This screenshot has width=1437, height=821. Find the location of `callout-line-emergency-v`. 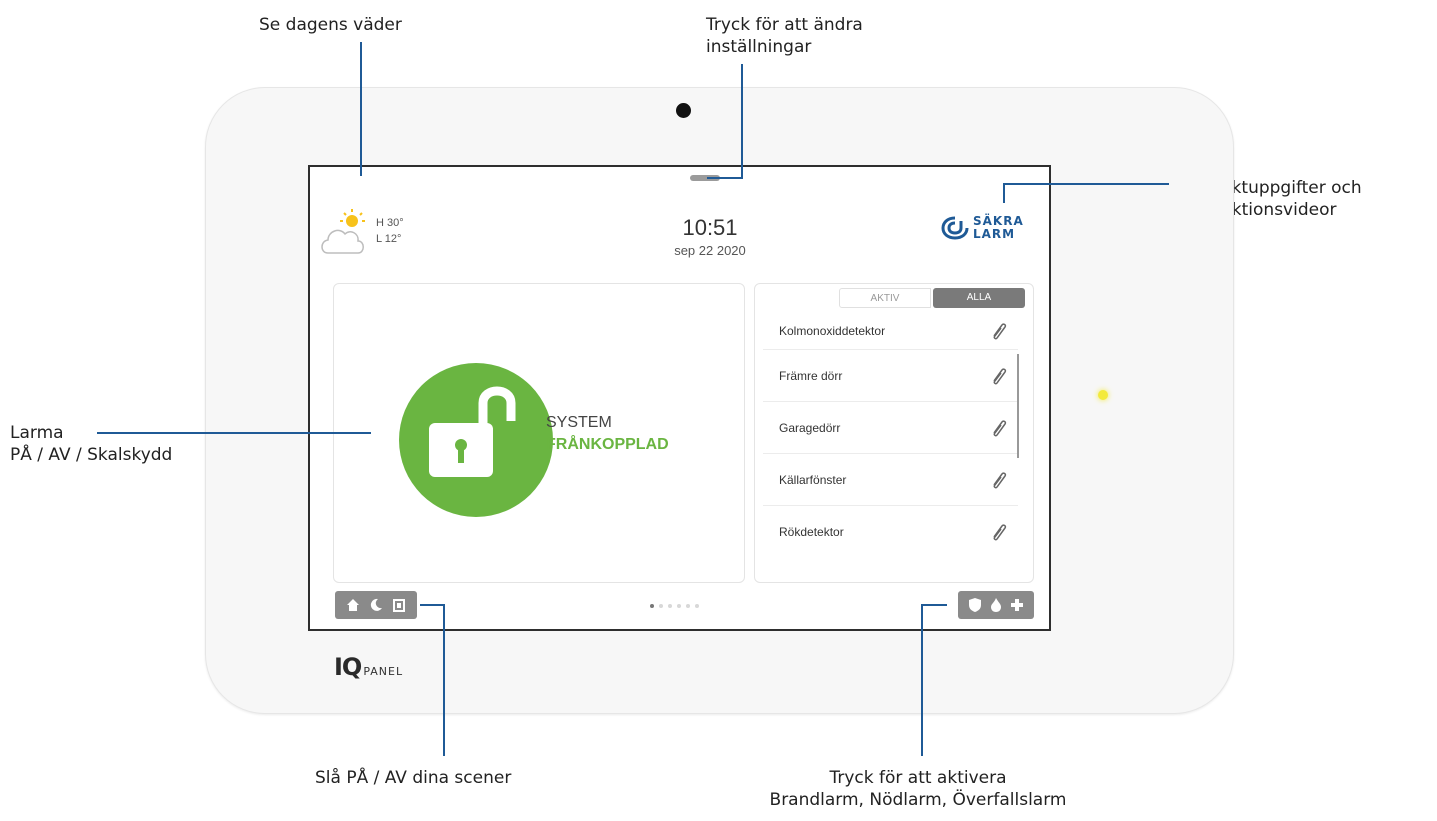

callout-line-emergency-v is located at coordinates (922, 680).